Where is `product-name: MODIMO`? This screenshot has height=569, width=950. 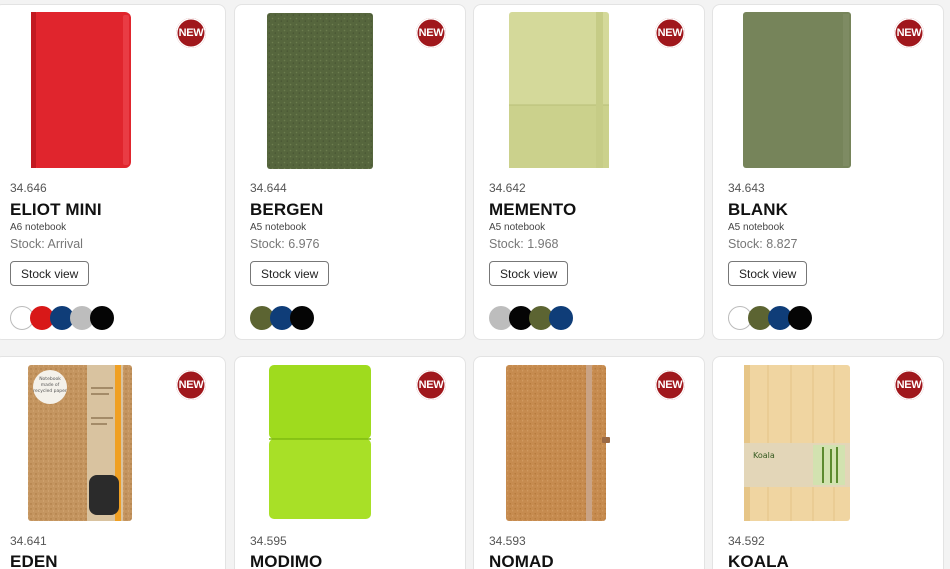
product-name: MODIMO is located at coordinates (286, 560).